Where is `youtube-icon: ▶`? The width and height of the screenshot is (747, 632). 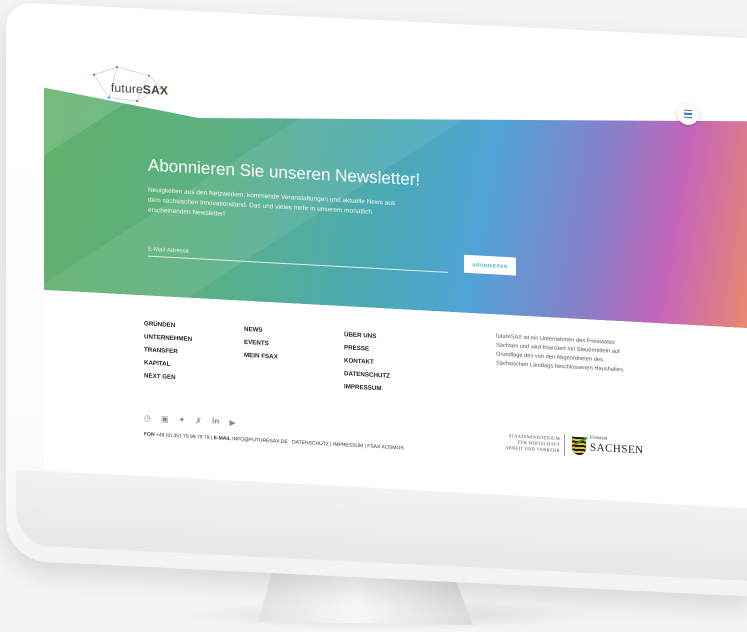 youtube-icon: ▶ is located at coordinates (232, 422).